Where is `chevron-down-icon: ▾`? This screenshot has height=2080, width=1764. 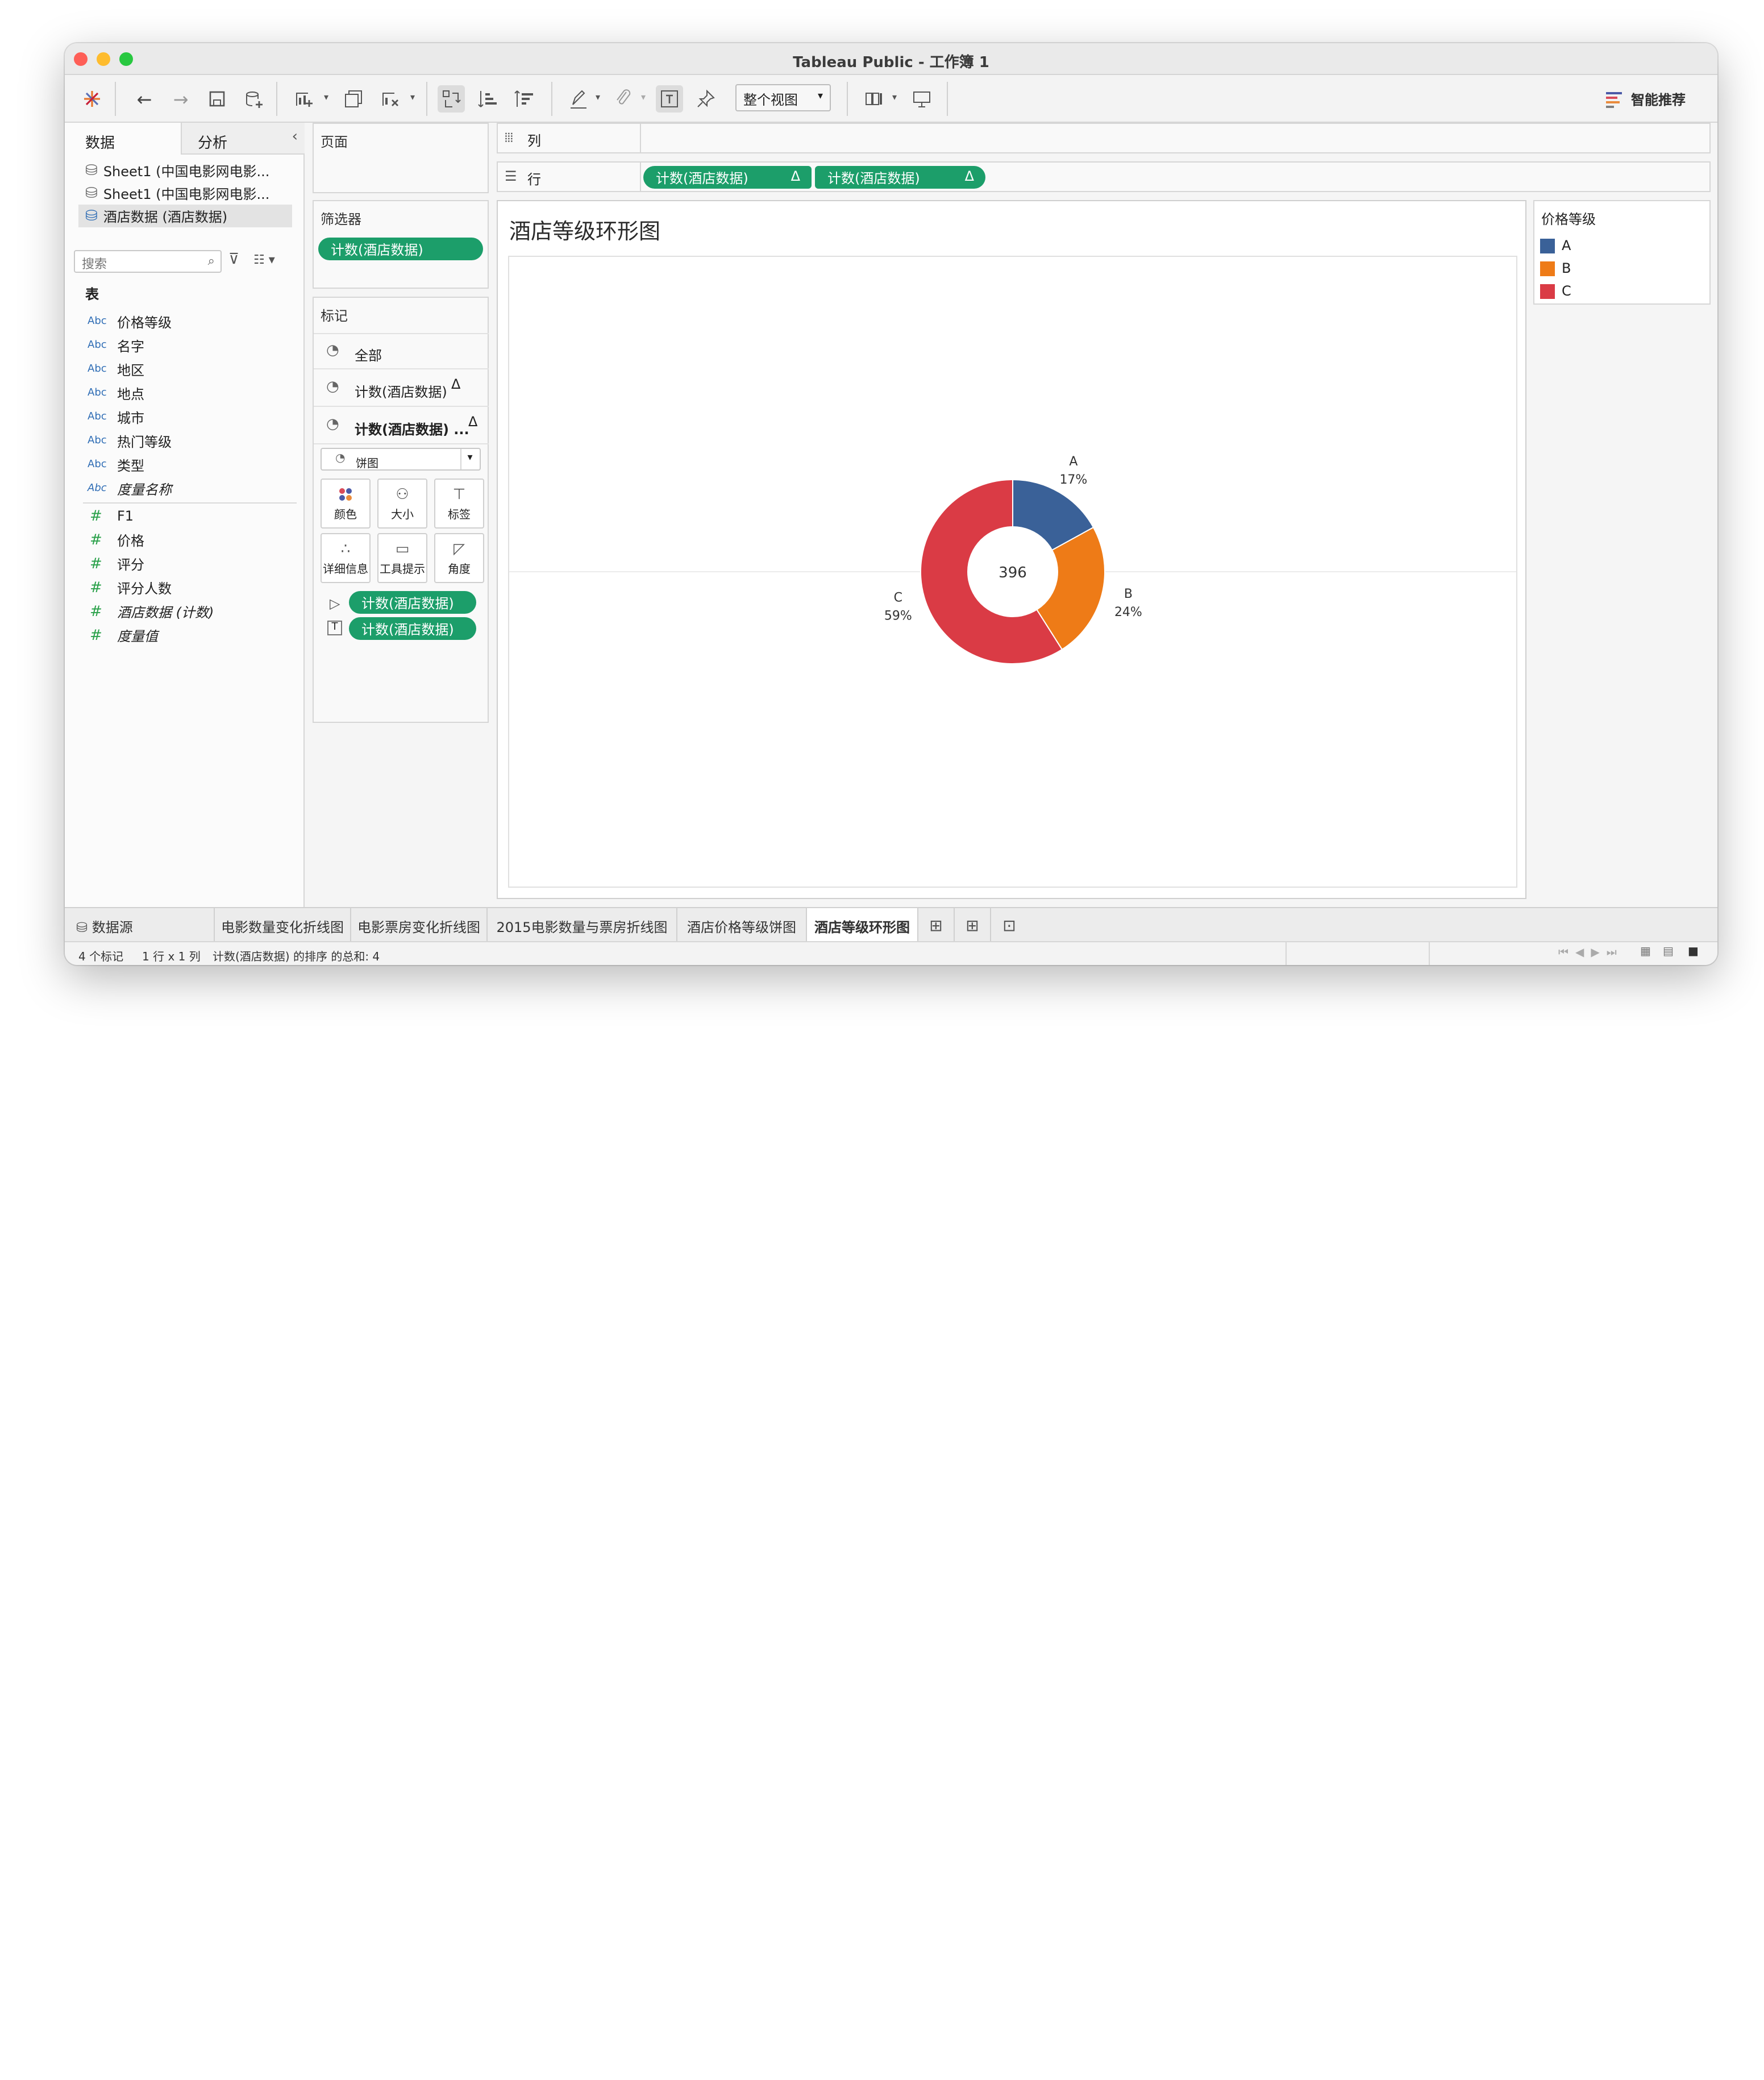
chevron-down-icon: ▾ is located at coordinates (820, 96).